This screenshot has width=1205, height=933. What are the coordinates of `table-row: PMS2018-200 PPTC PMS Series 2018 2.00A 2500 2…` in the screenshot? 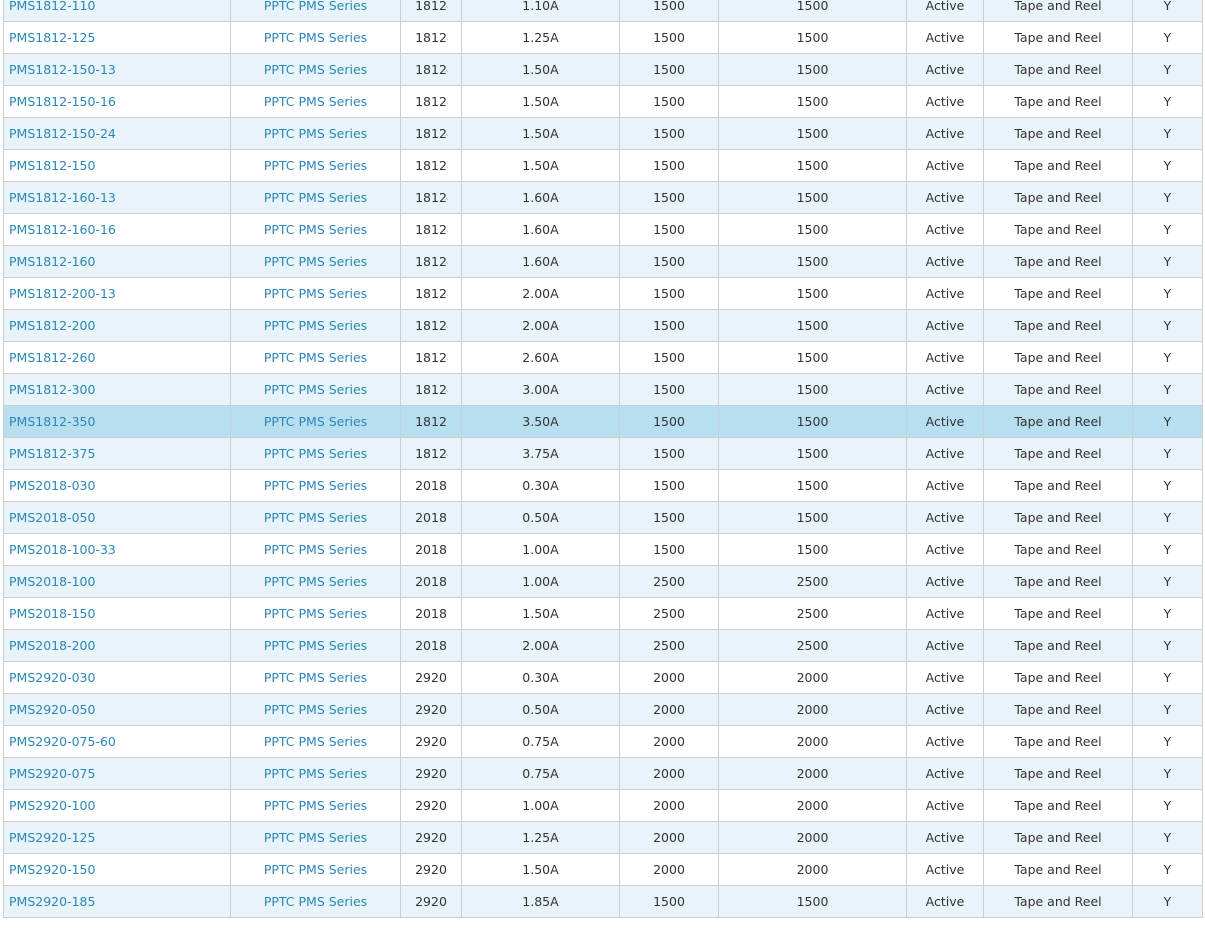 It's located at (603, 645).